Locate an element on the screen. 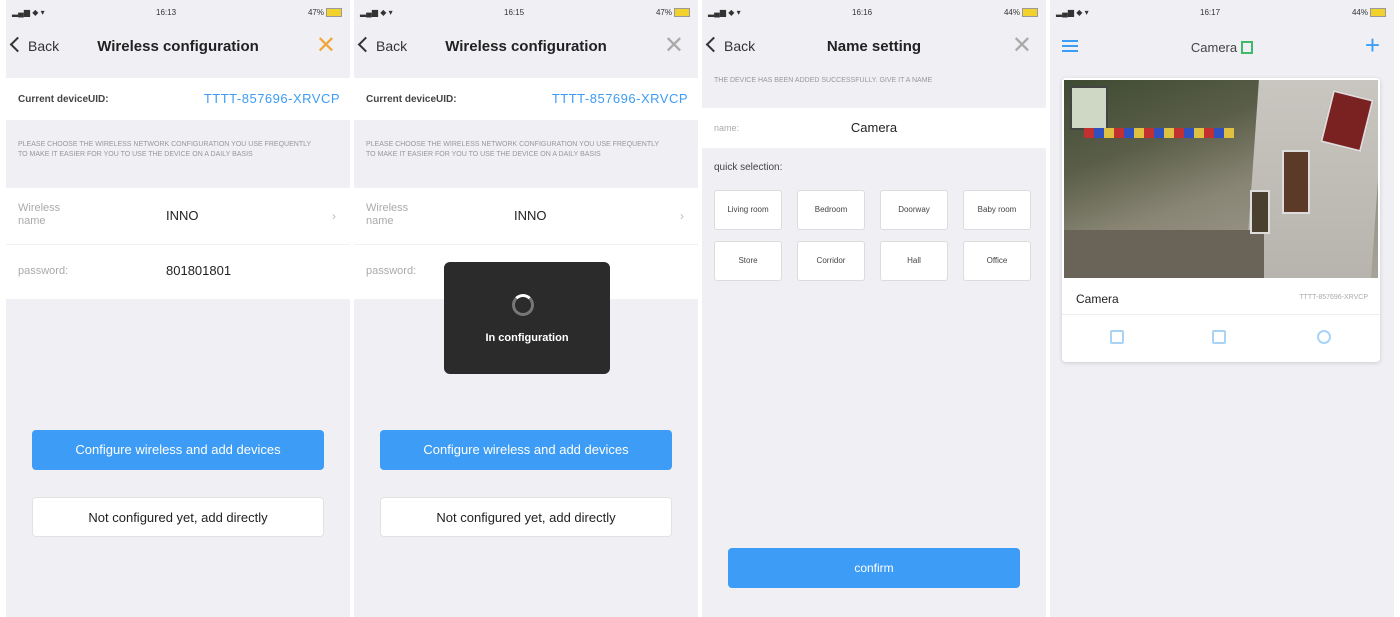 The height and width of the screenshot is (617, 1400). nav-bar: Back Name setting ✕ is located at coordinates (874, 48).